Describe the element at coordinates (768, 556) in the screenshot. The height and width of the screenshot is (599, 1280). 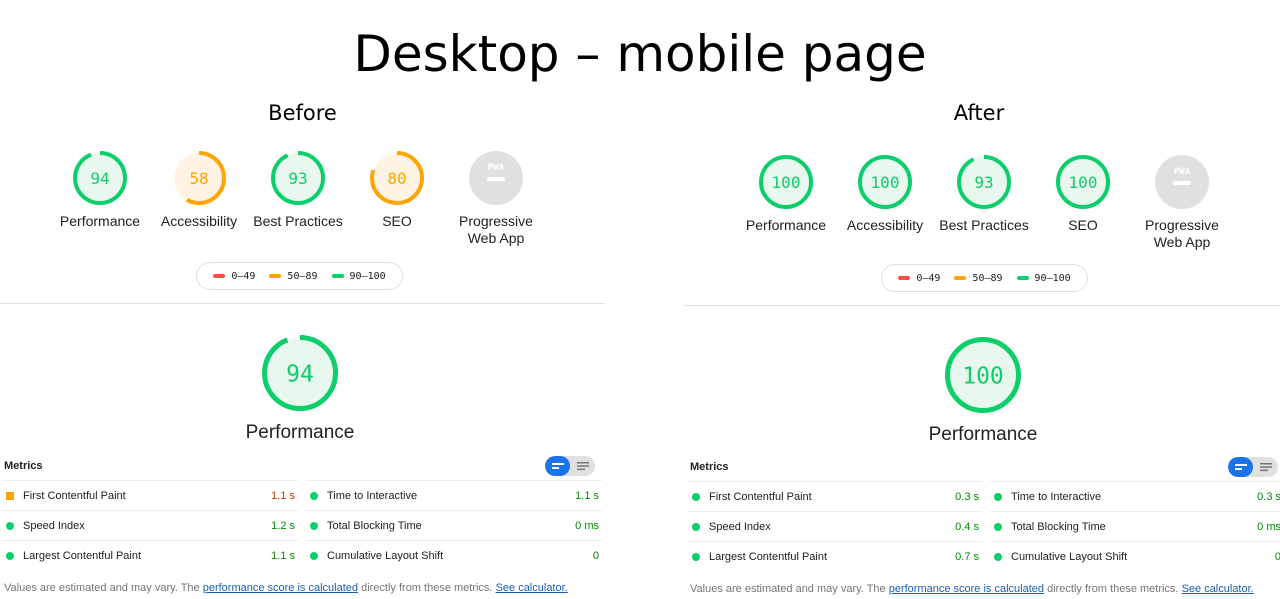
I see `metric-label: Largest Contentful Paint` at that location.